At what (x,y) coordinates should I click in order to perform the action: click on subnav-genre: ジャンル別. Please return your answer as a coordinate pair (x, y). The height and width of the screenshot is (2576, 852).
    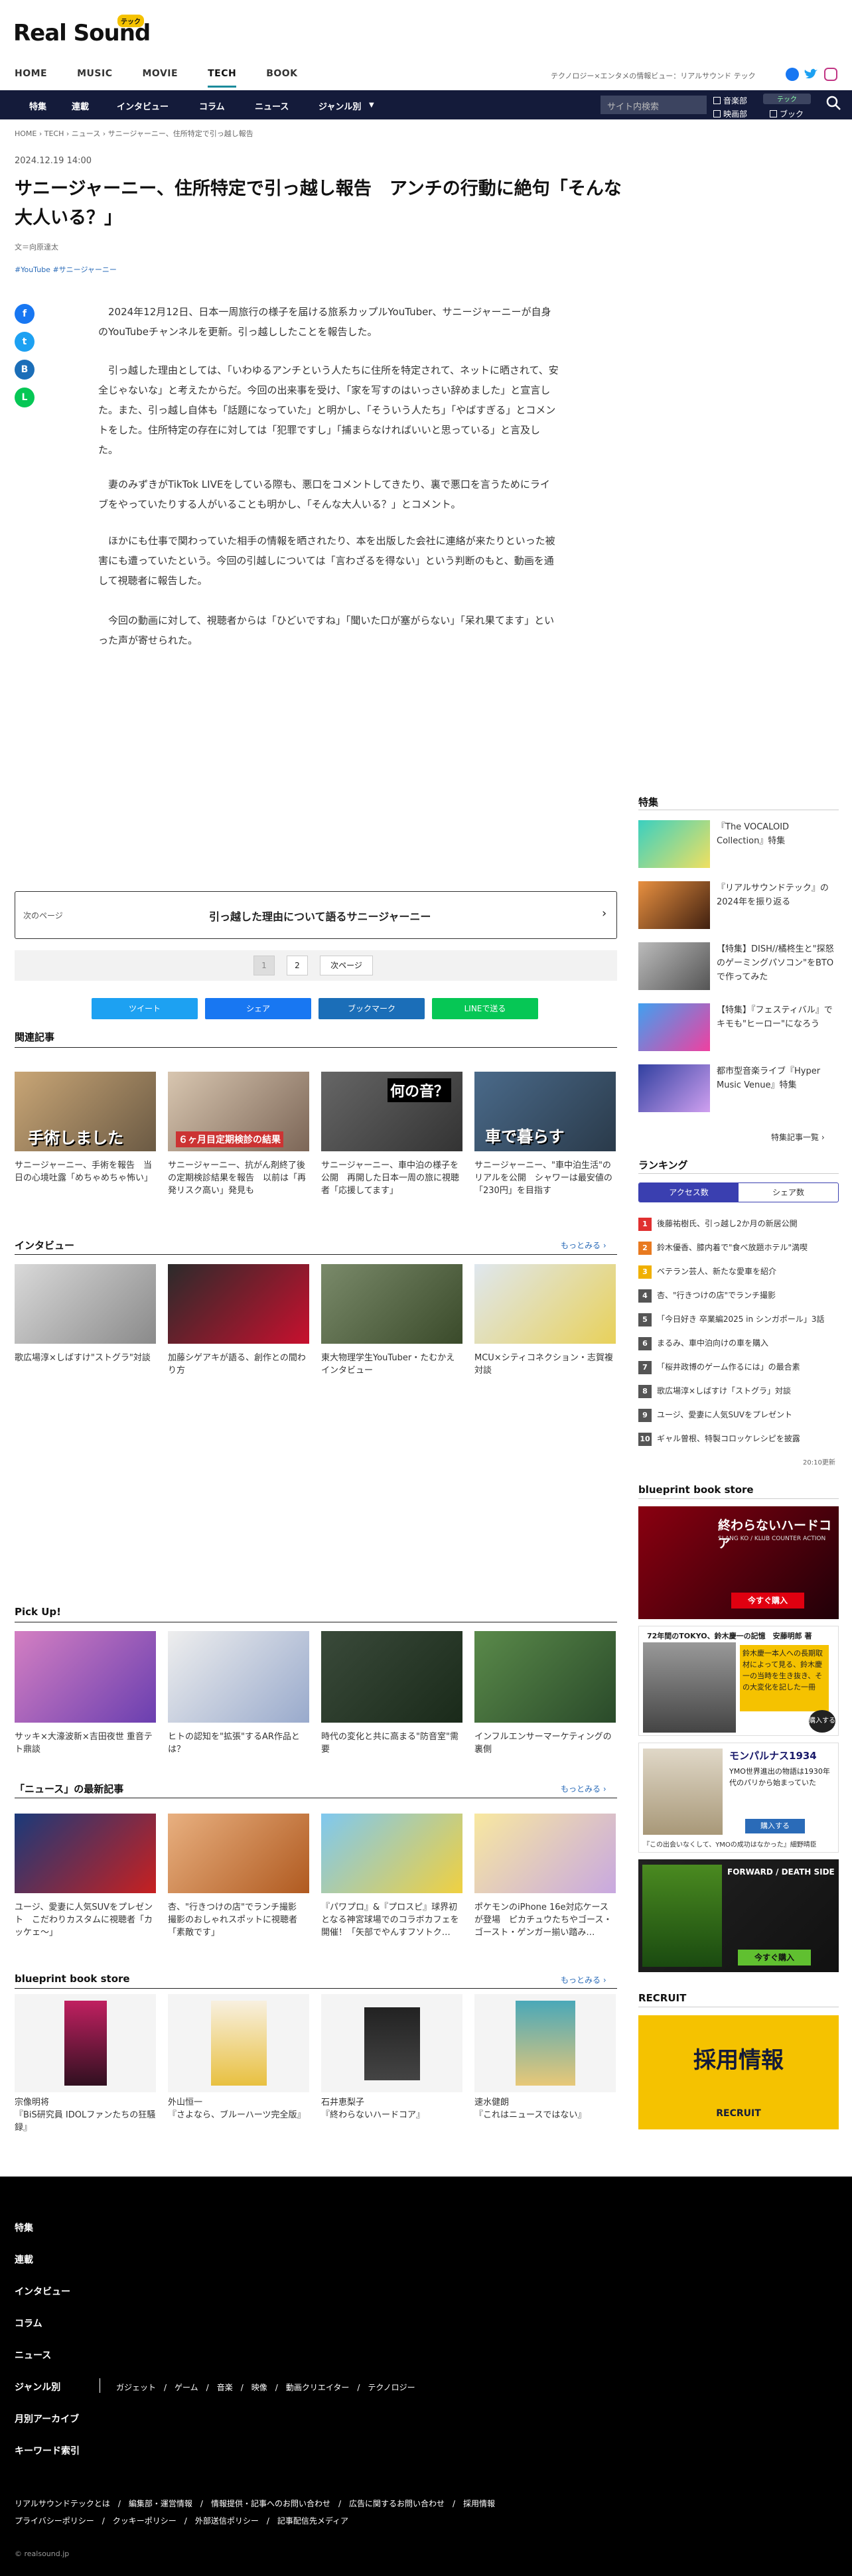
    Looking at the image, I should click on (340, 106).